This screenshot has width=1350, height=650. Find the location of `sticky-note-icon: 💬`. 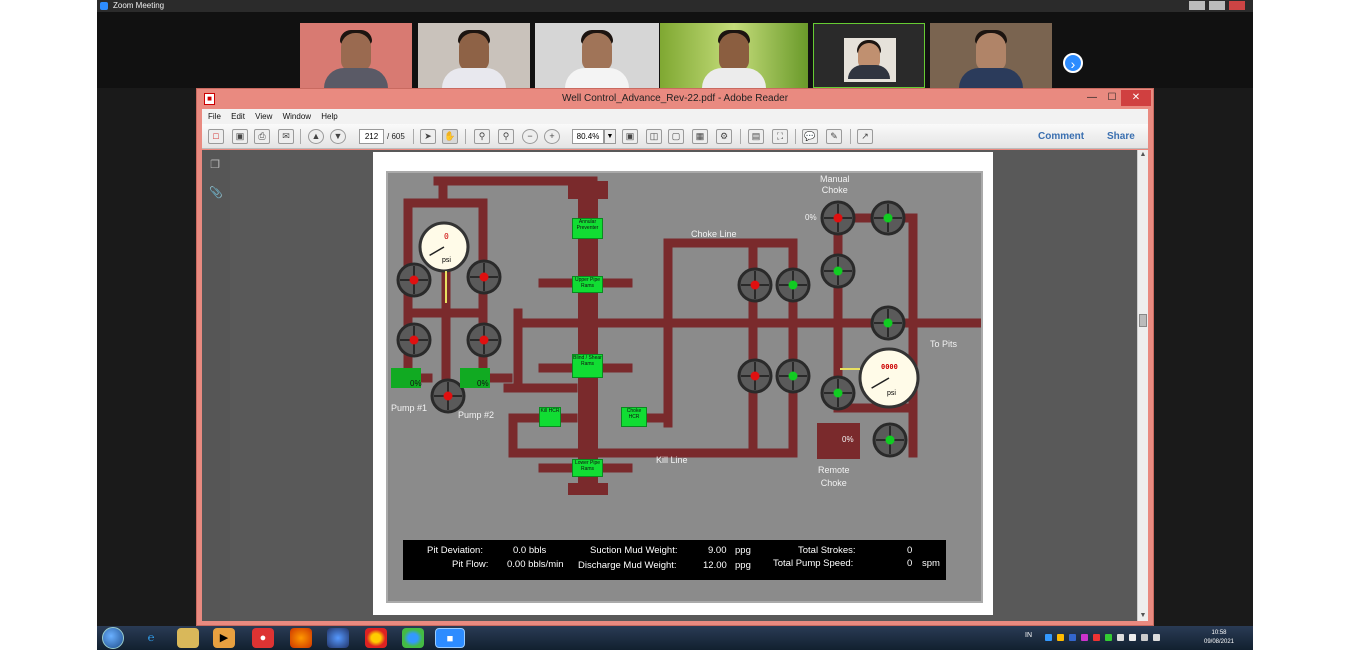

sticky-note-icon: 💬 is located at coordinates (810, 136).